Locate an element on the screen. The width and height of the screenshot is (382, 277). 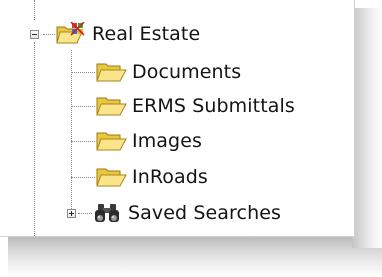
tree-line-images is located at coordinates (83, 141).